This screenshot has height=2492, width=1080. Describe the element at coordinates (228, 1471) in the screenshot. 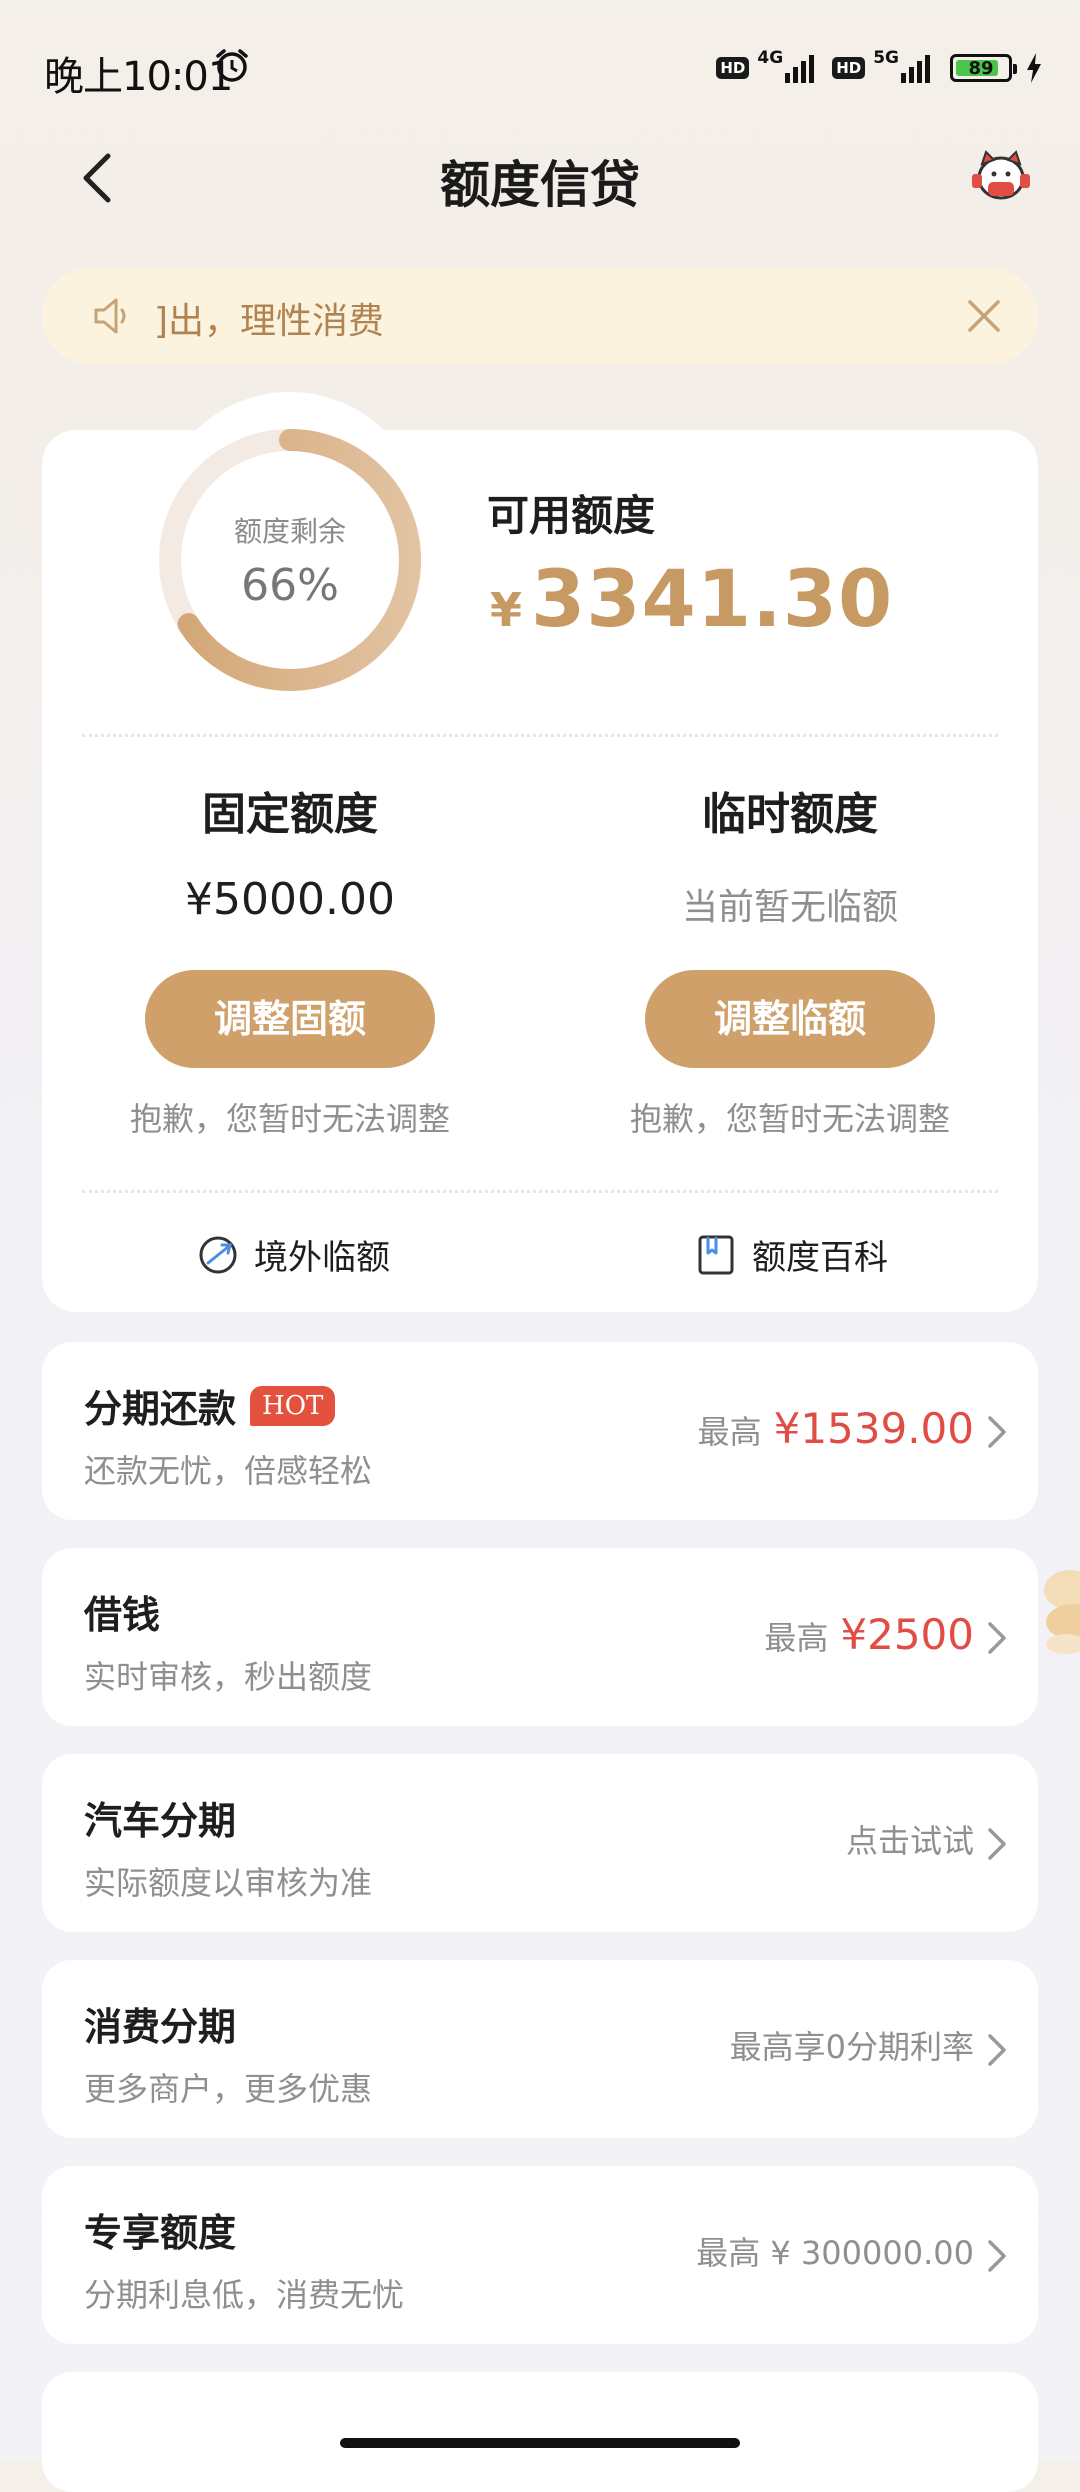

I see `row-subtitle: 还款无忧，倍感轻松` at that location.